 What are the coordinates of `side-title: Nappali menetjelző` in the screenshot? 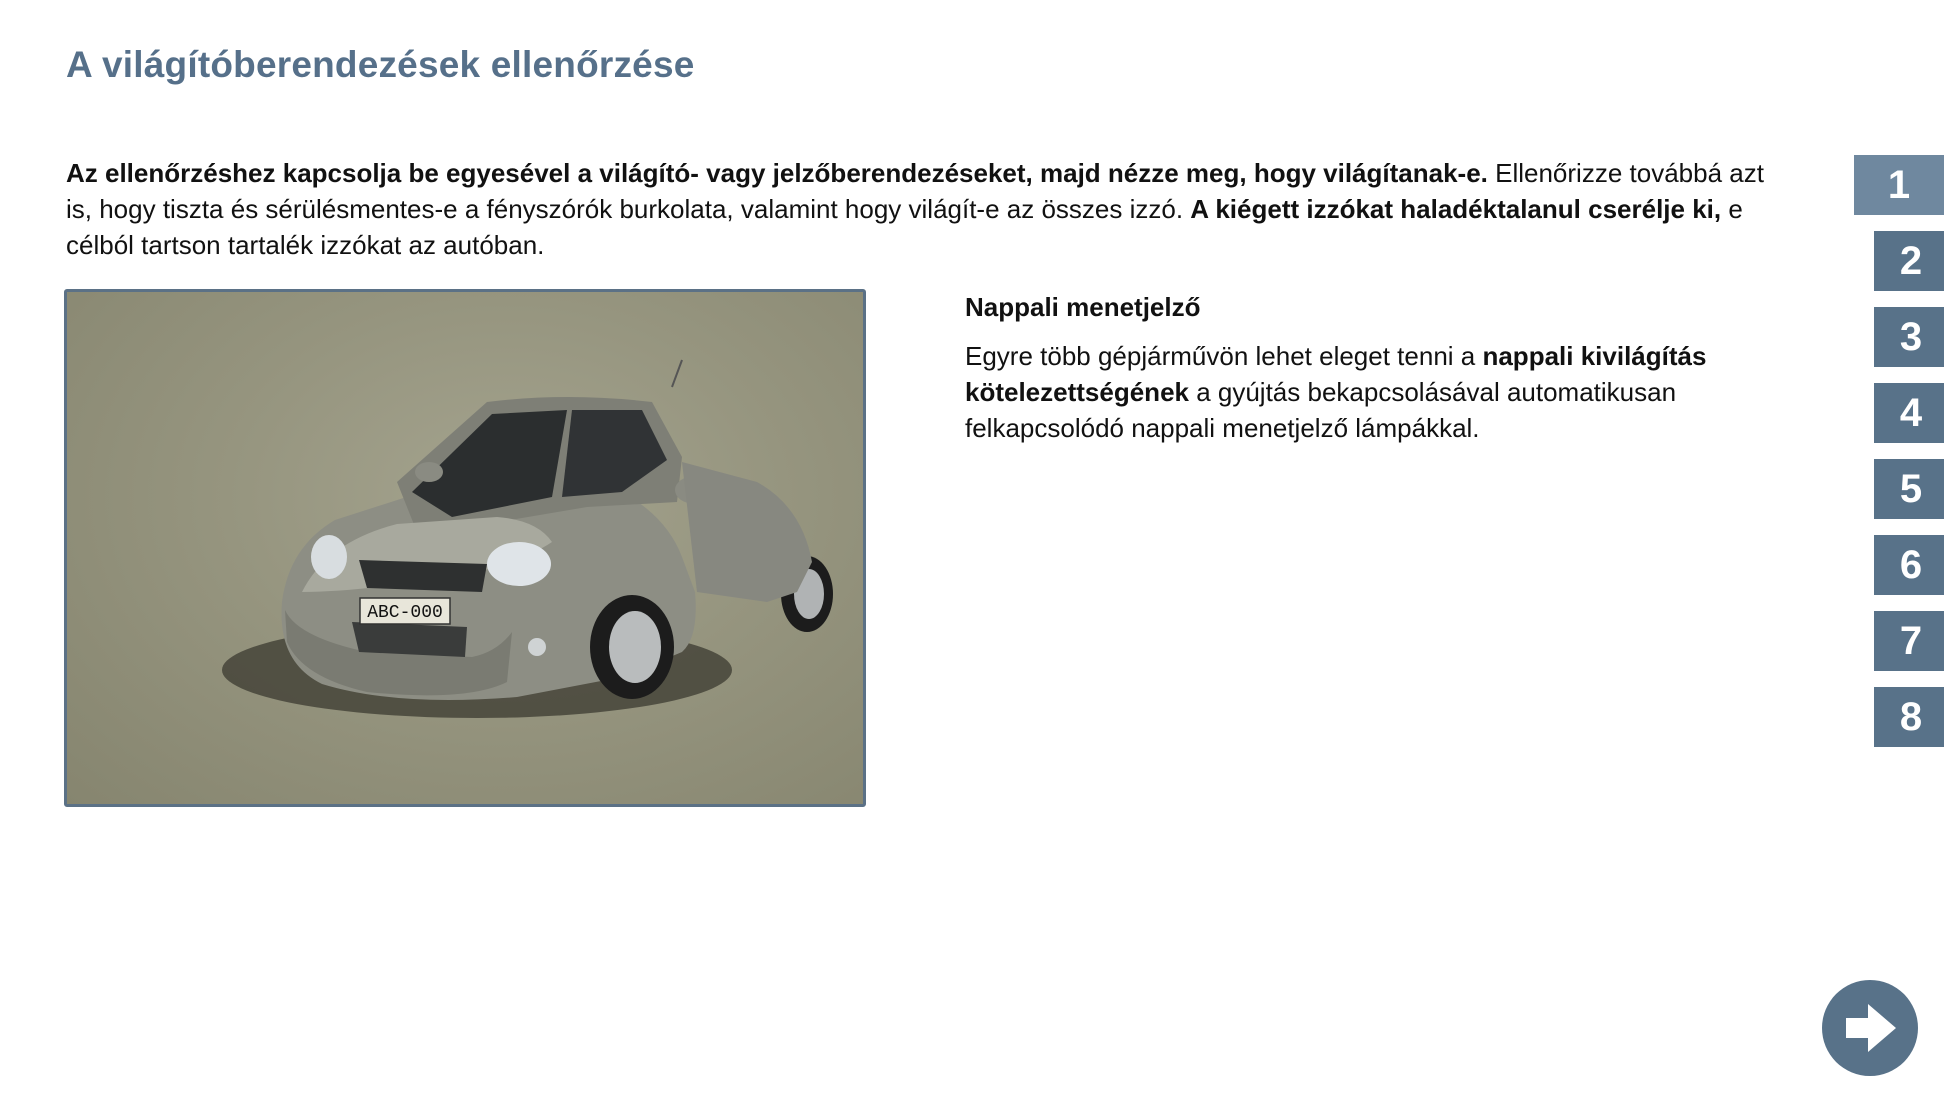 It's located at (1083, 307).